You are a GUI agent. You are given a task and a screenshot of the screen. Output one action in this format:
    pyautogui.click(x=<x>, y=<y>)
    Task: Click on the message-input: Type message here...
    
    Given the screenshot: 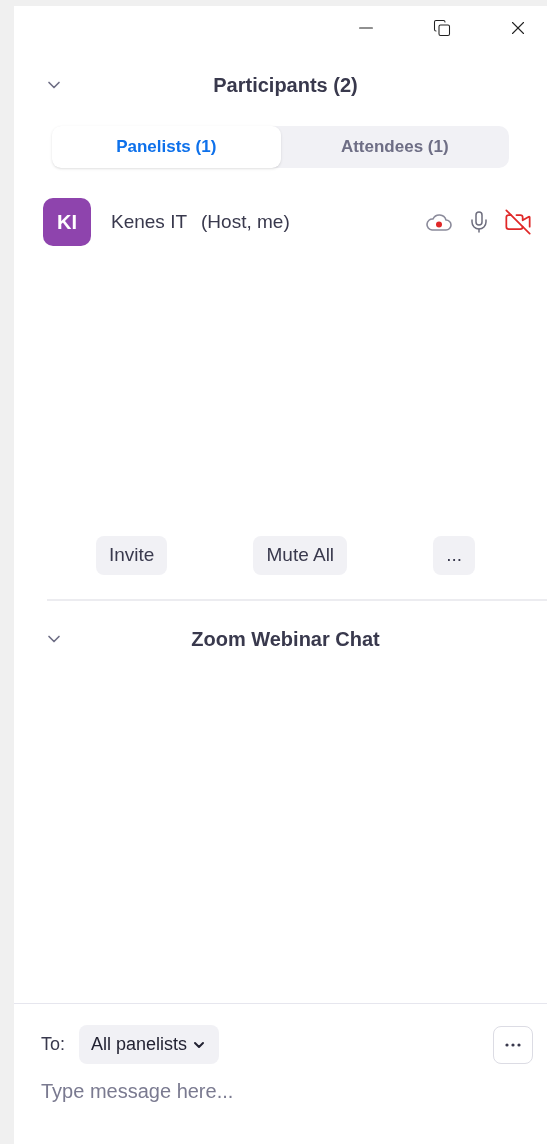 What is the action you would take?
    pyautogui.click(x=280, y=1091)
    